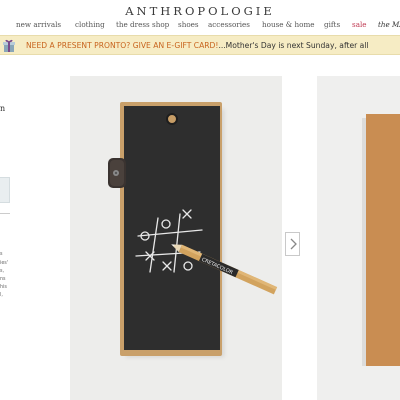 This screenshot has width=400, height=400. I want to click on nav-new-arrivals: new arrivals, so click(38, 24).